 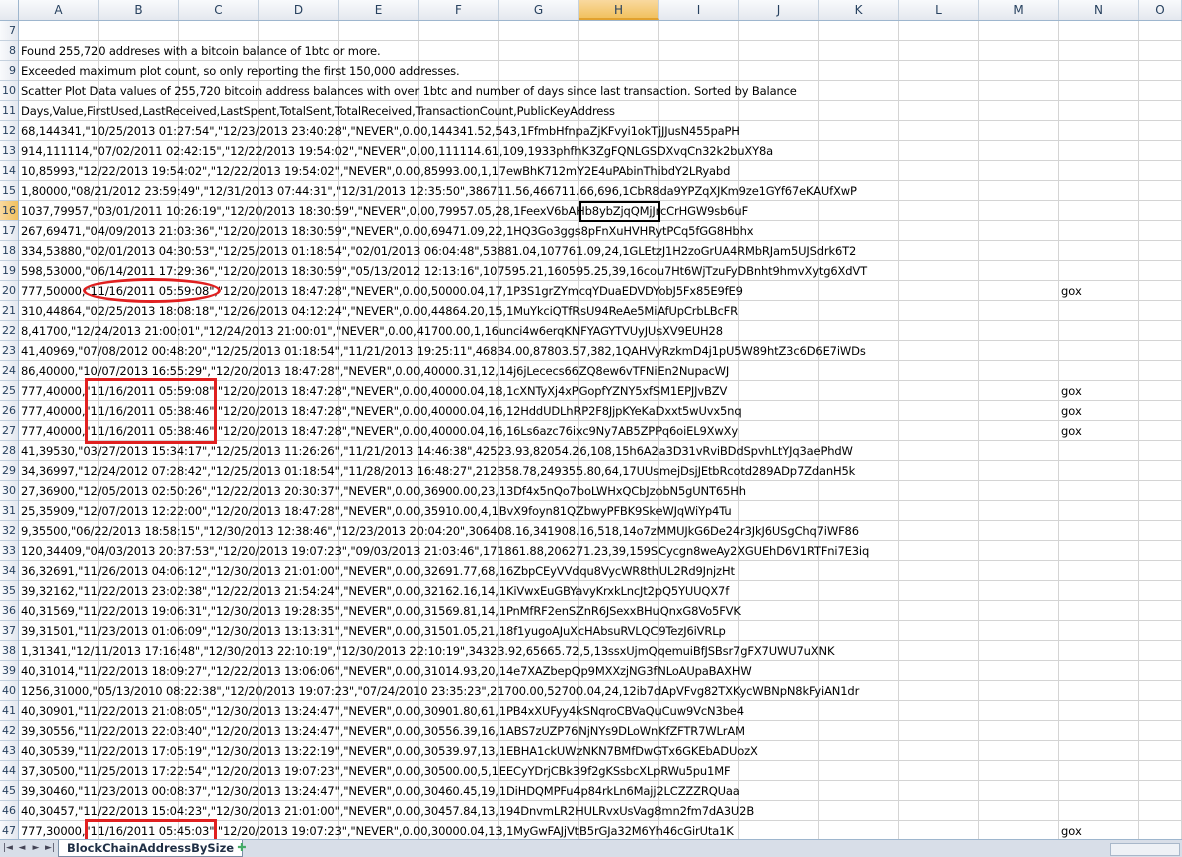 I want to click on column-header-d: D, so click(x=299, y=10).